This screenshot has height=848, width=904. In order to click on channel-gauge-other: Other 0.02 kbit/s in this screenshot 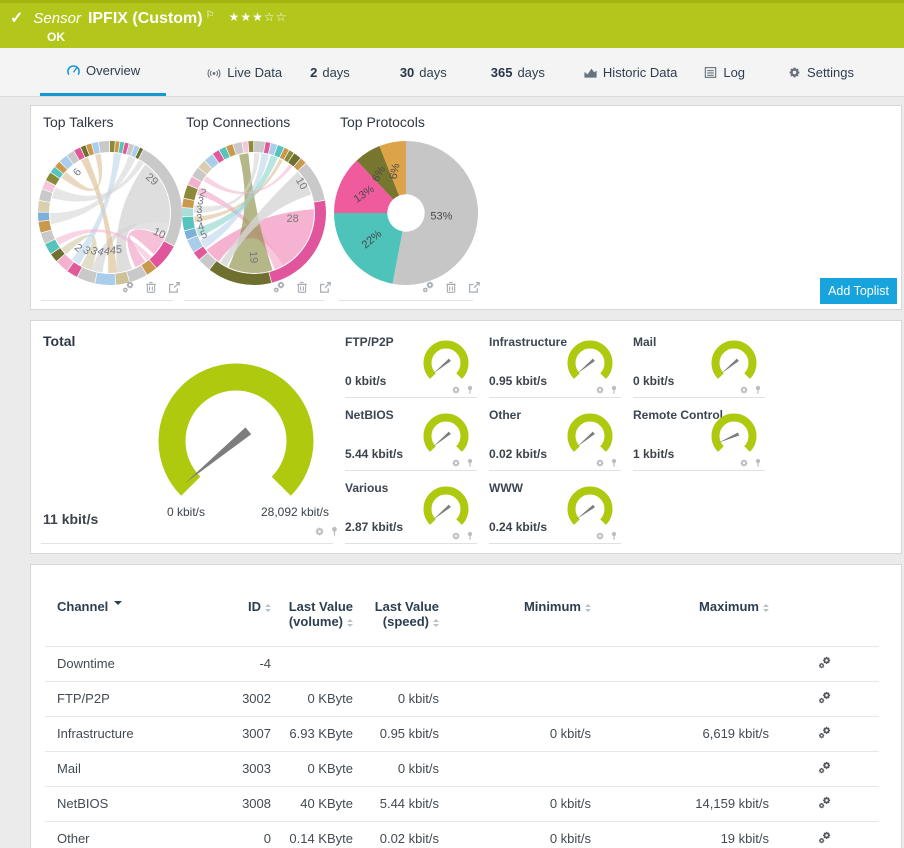, I will do `click(558, 437)`.